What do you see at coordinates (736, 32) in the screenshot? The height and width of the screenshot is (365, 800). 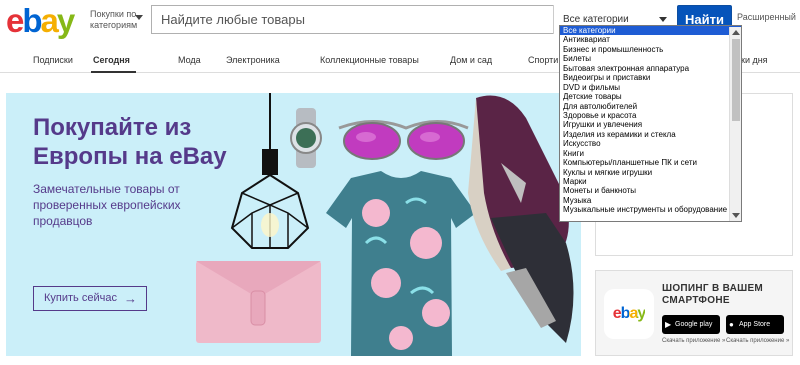 I see `scroll-up-icon` at bounding box center [736, 32].